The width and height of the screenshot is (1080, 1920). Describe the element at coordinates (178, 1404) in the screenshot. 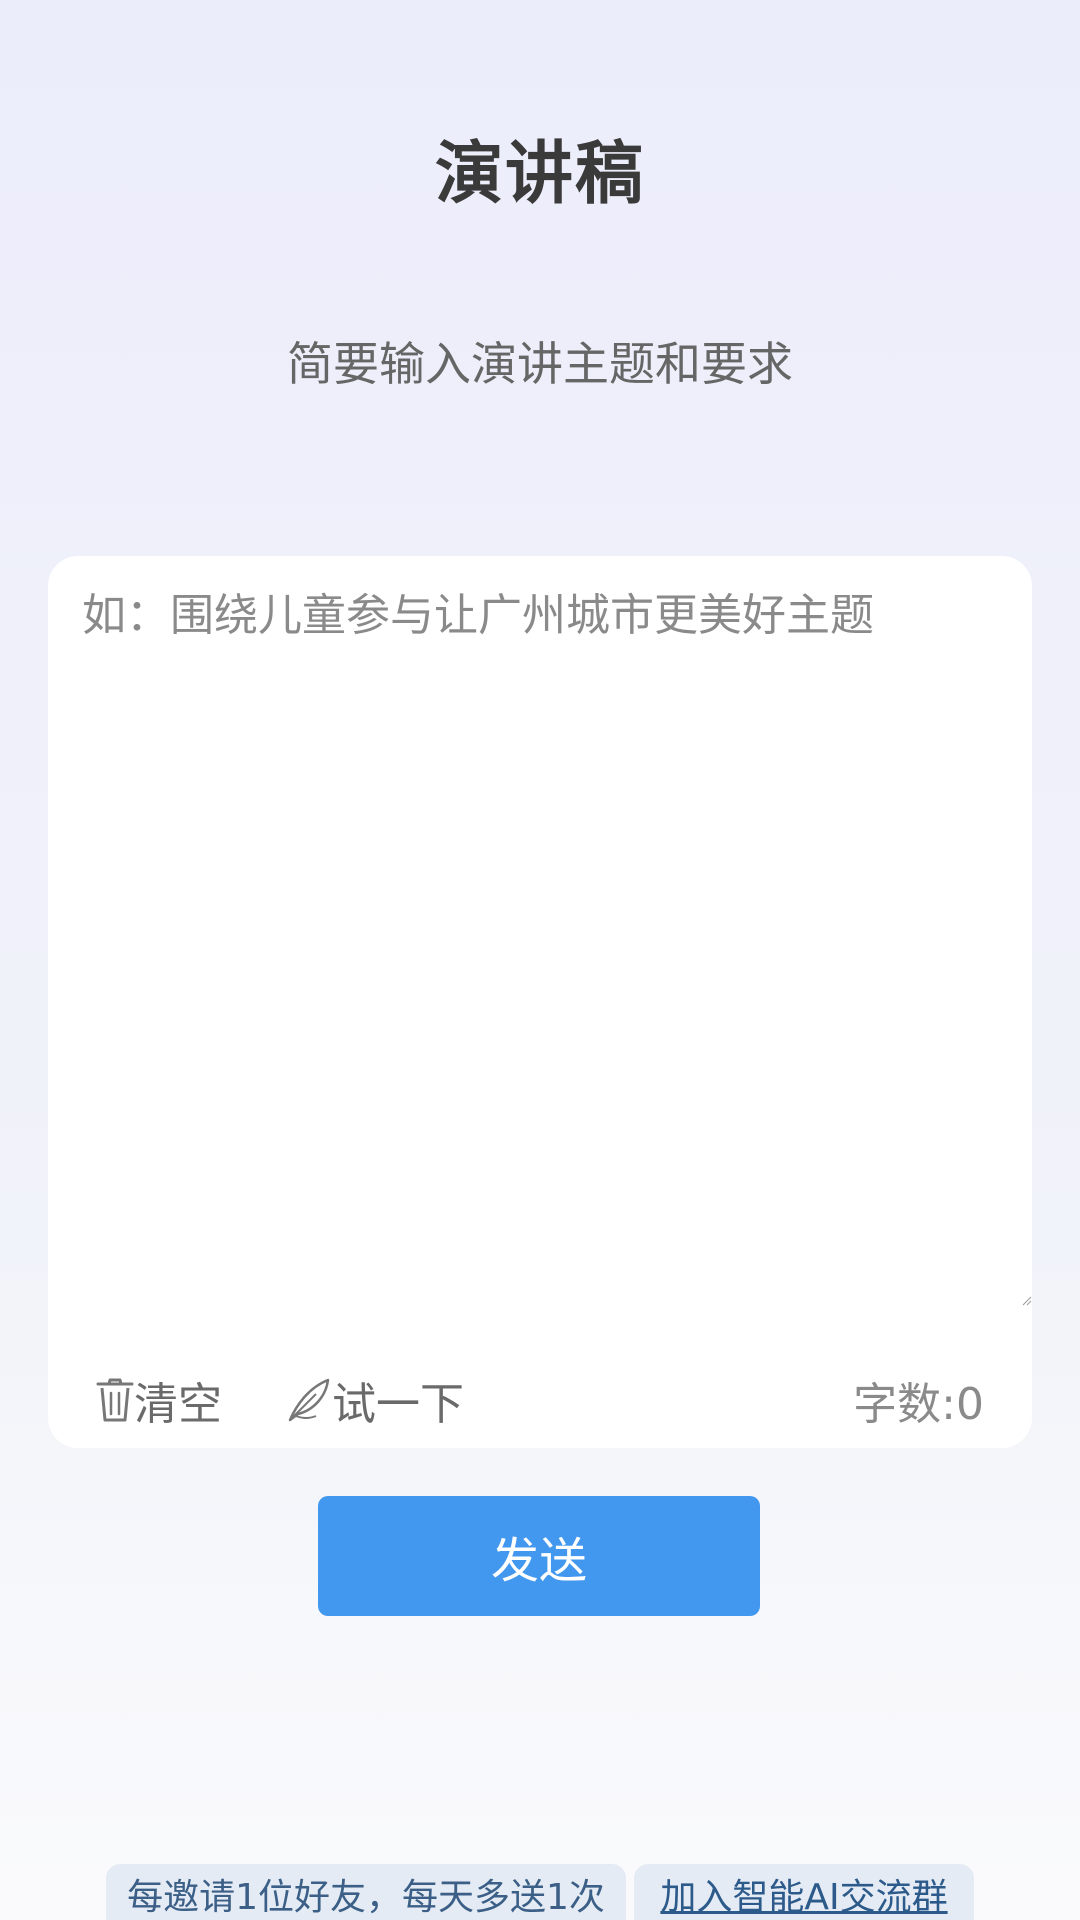

I see `clear-label: 清空` at that location.